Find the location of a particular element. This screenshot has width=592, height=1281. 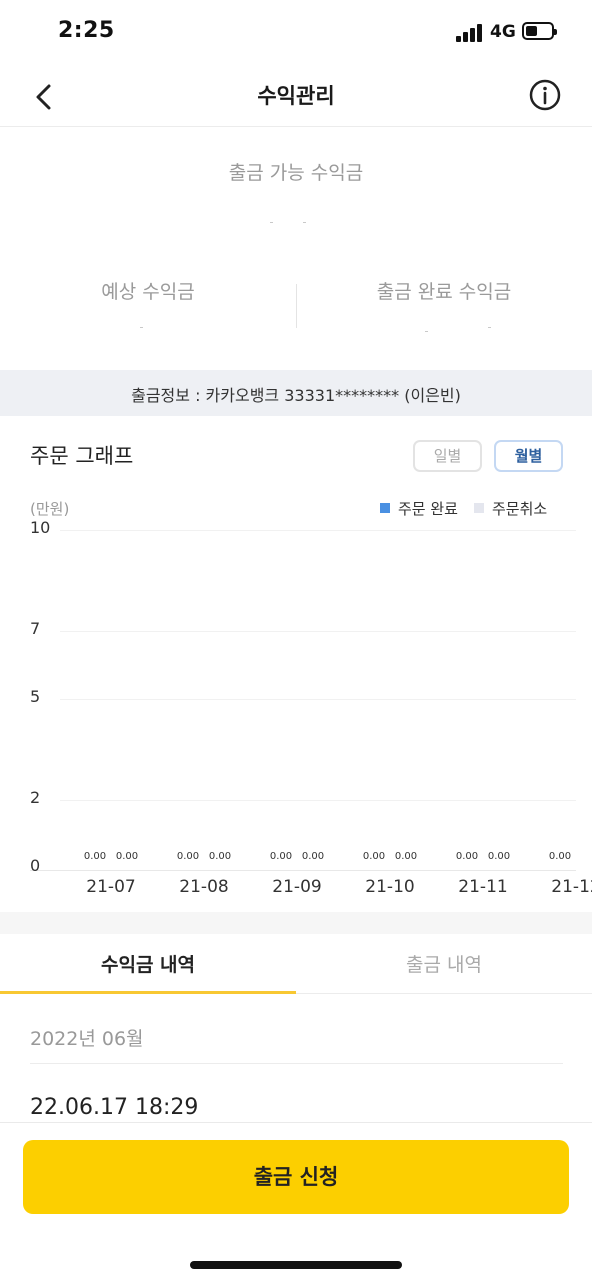

month-header: 2022년 06월 is located at coordinates (87, 1039).